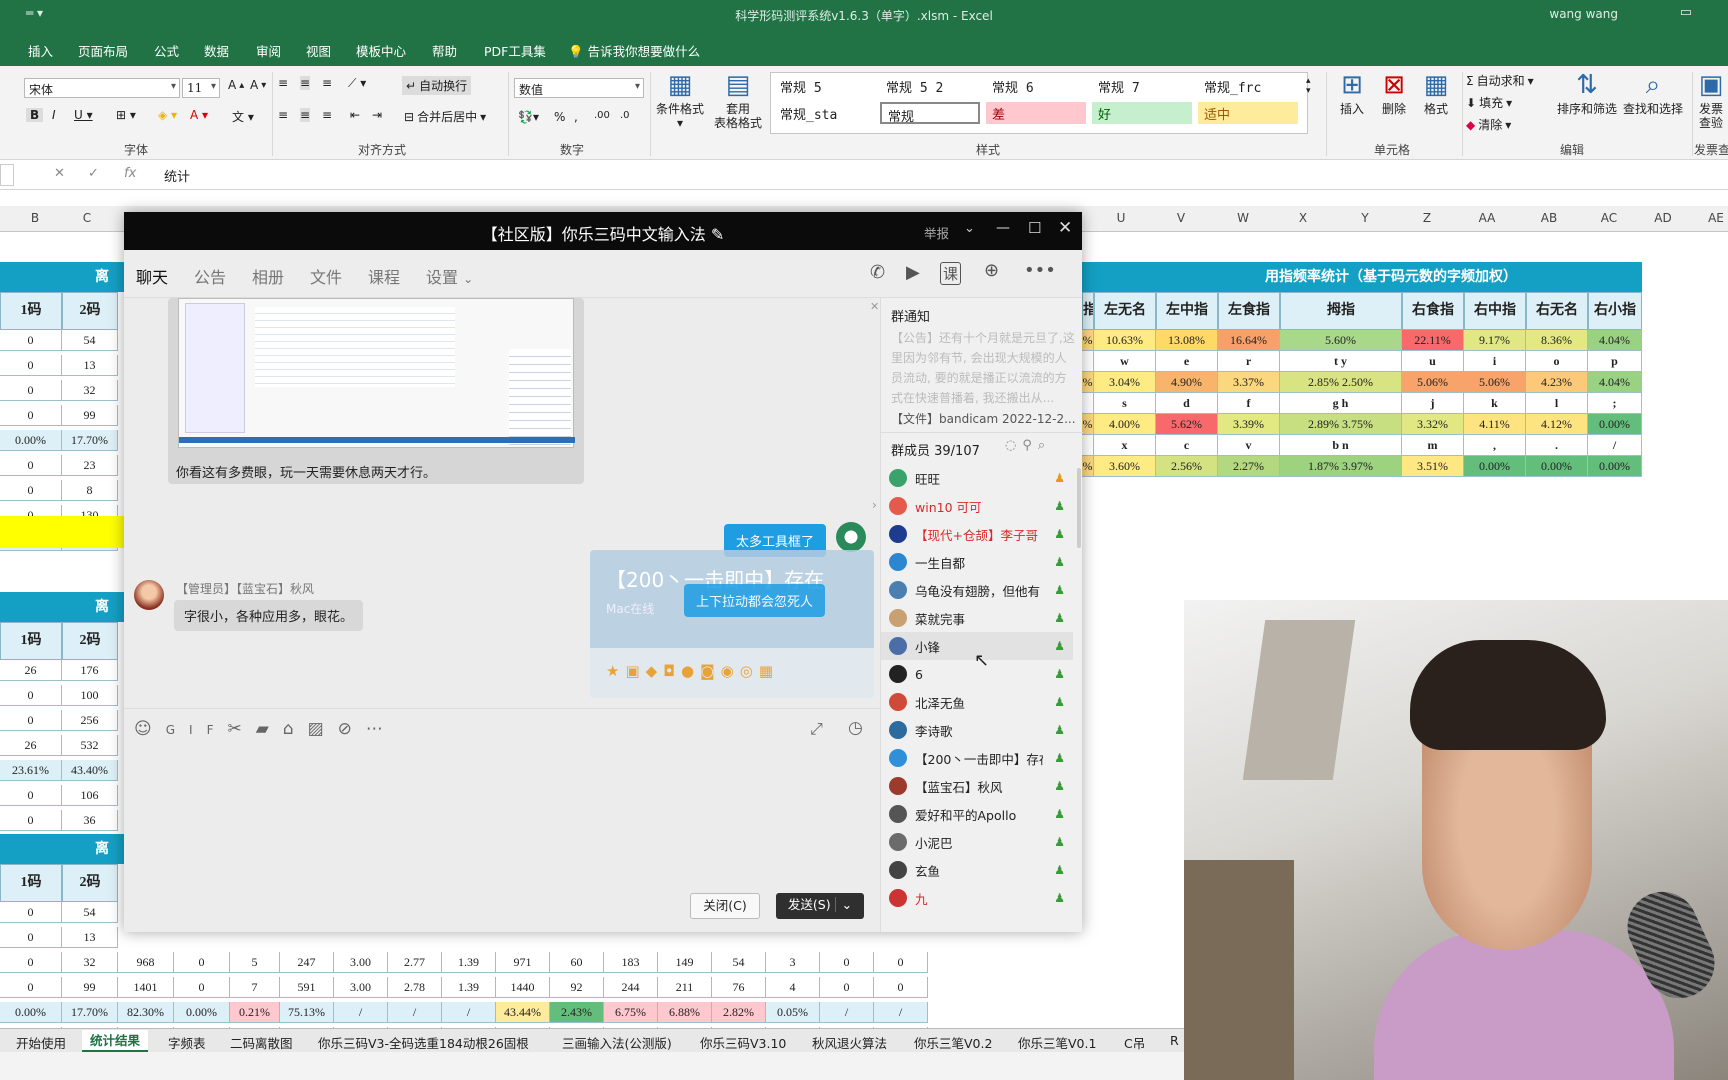 Image resolution: width=1728 pixels, height=1080 pixels. I want to click on finger-stat-cell: l, so click(1557, 403).